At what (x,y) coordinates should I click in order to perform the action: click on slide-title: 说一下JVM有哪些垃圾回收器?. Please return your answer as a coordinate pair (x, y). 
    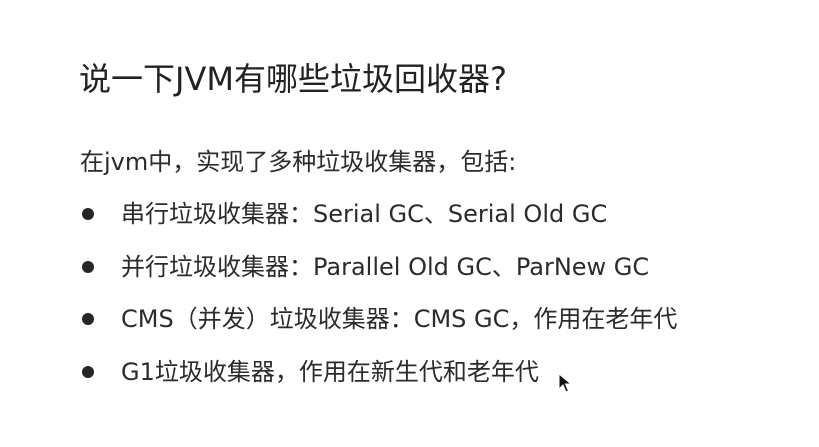
    Looking at the image, I should click on (293, 79).